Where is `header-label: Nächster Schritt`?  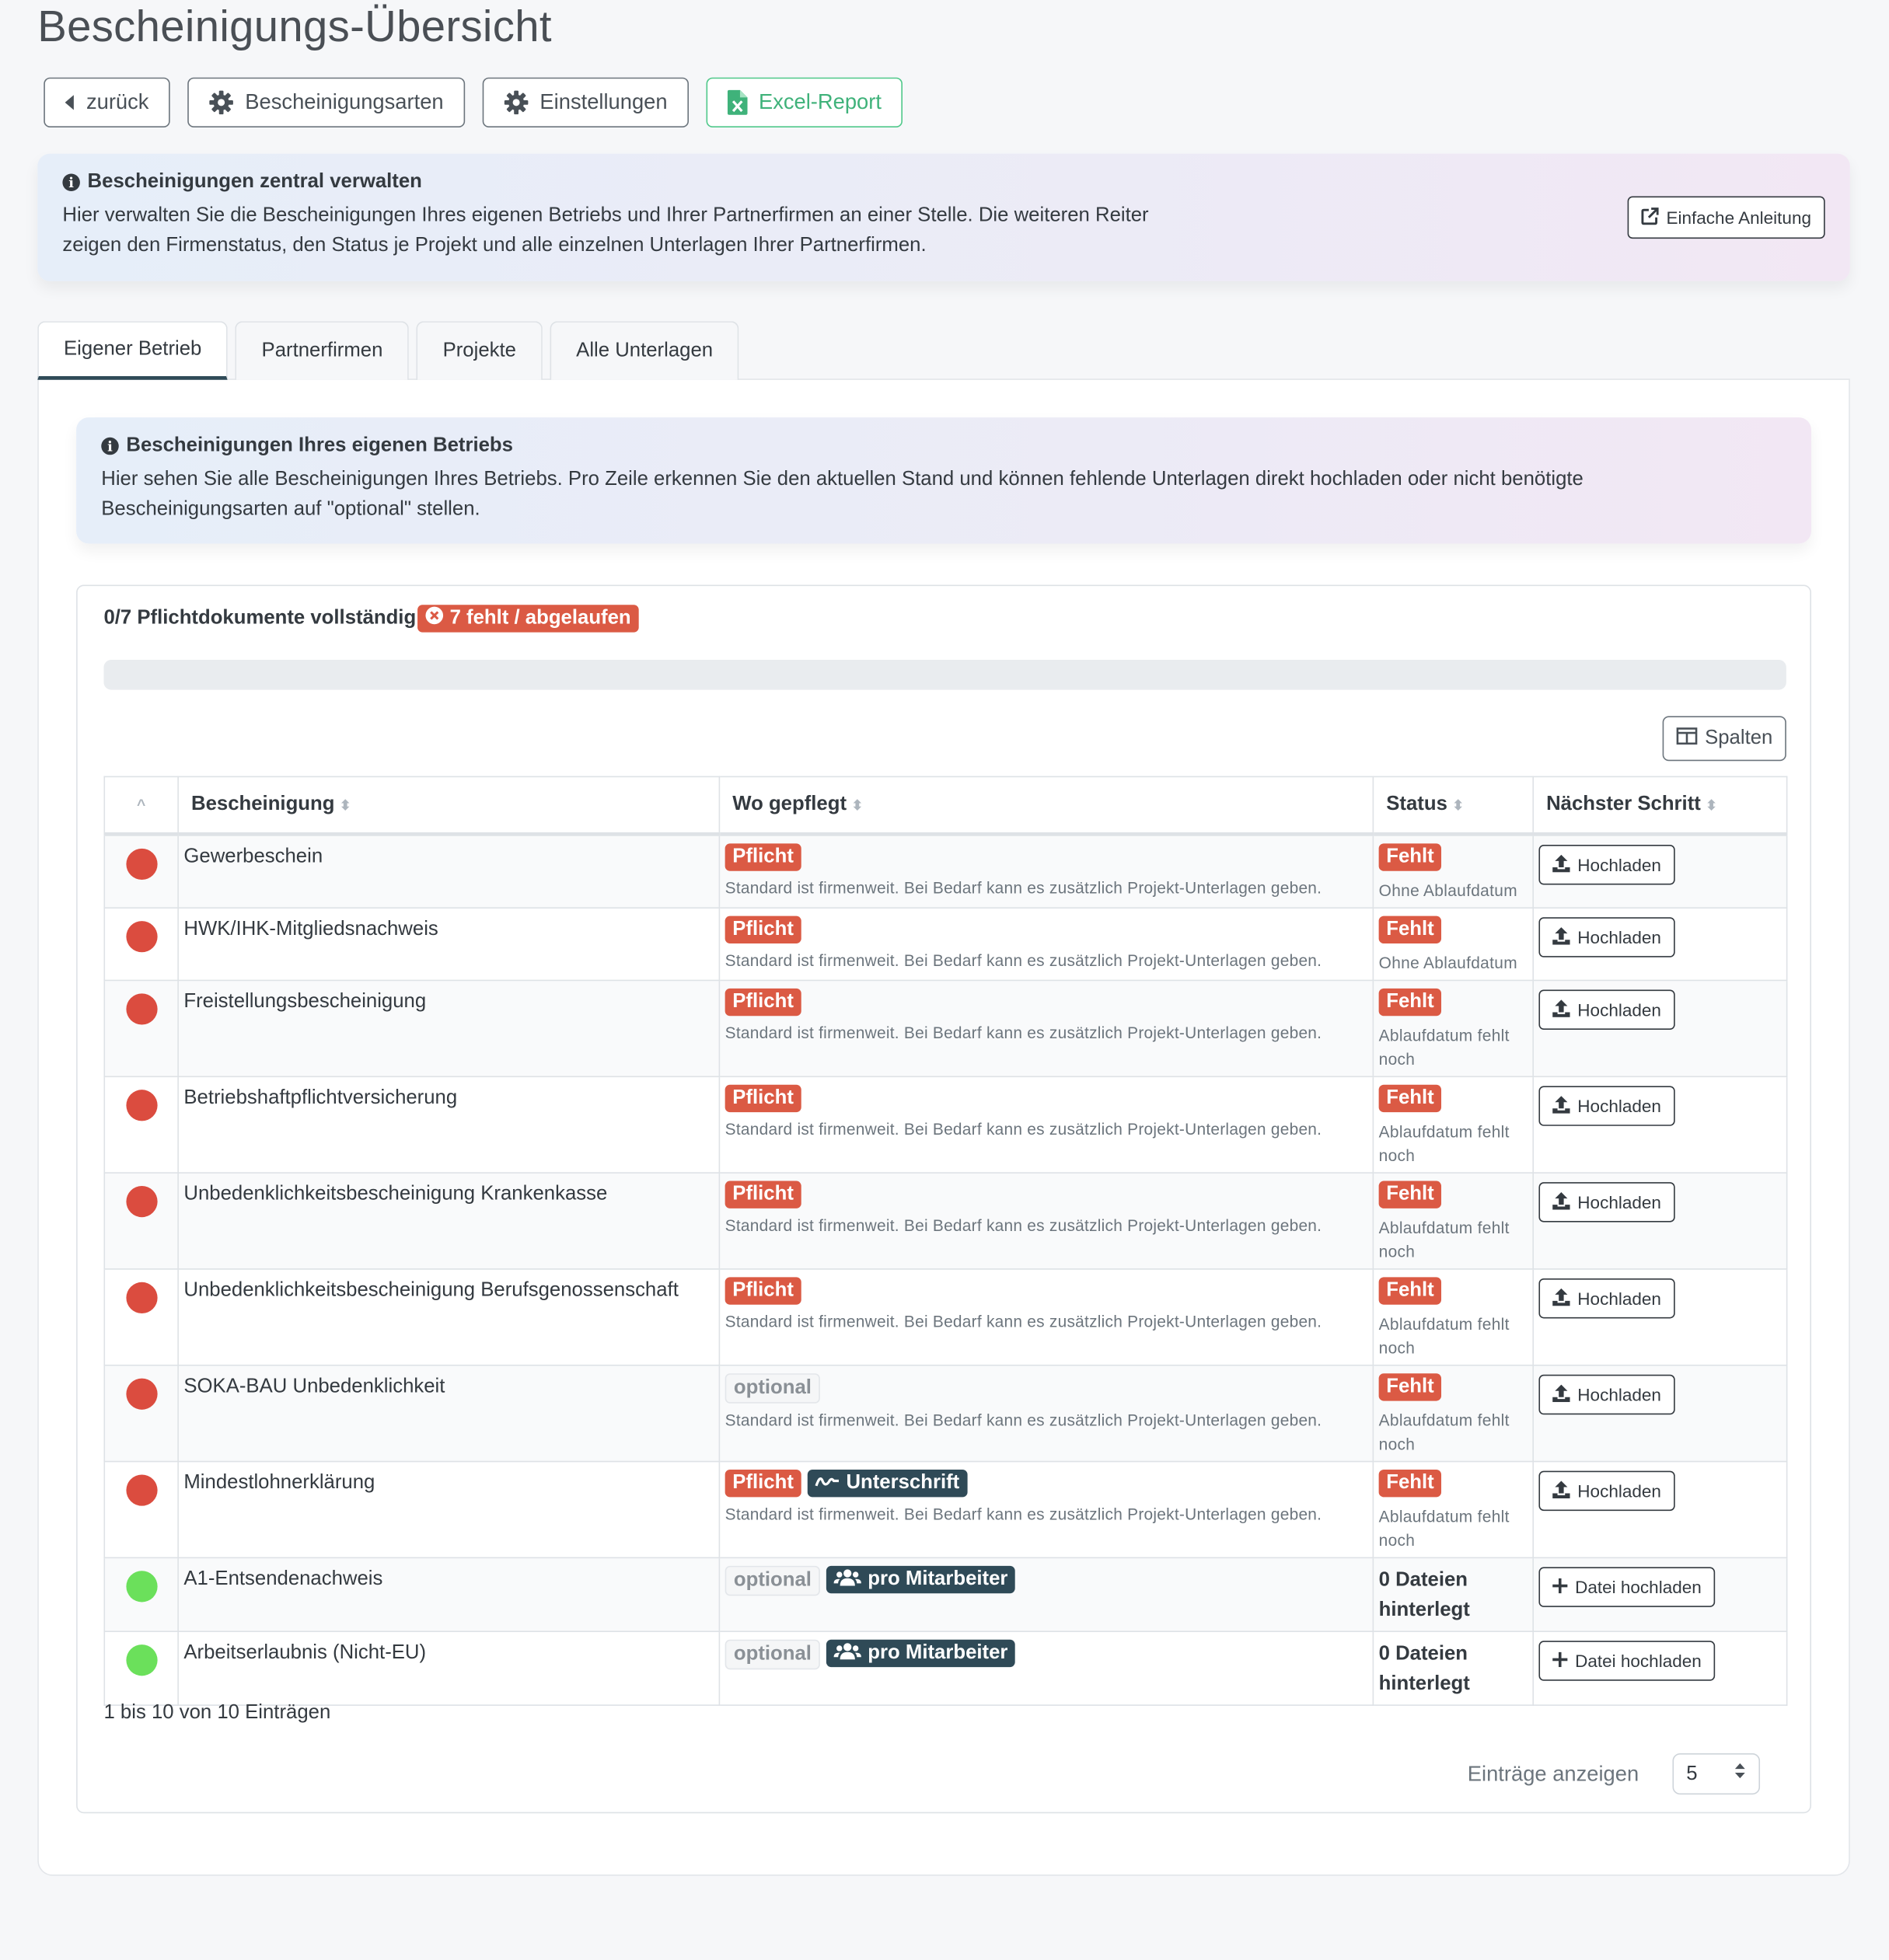 header-label: Nächster Schritt is located at coordinates (1623, 804).